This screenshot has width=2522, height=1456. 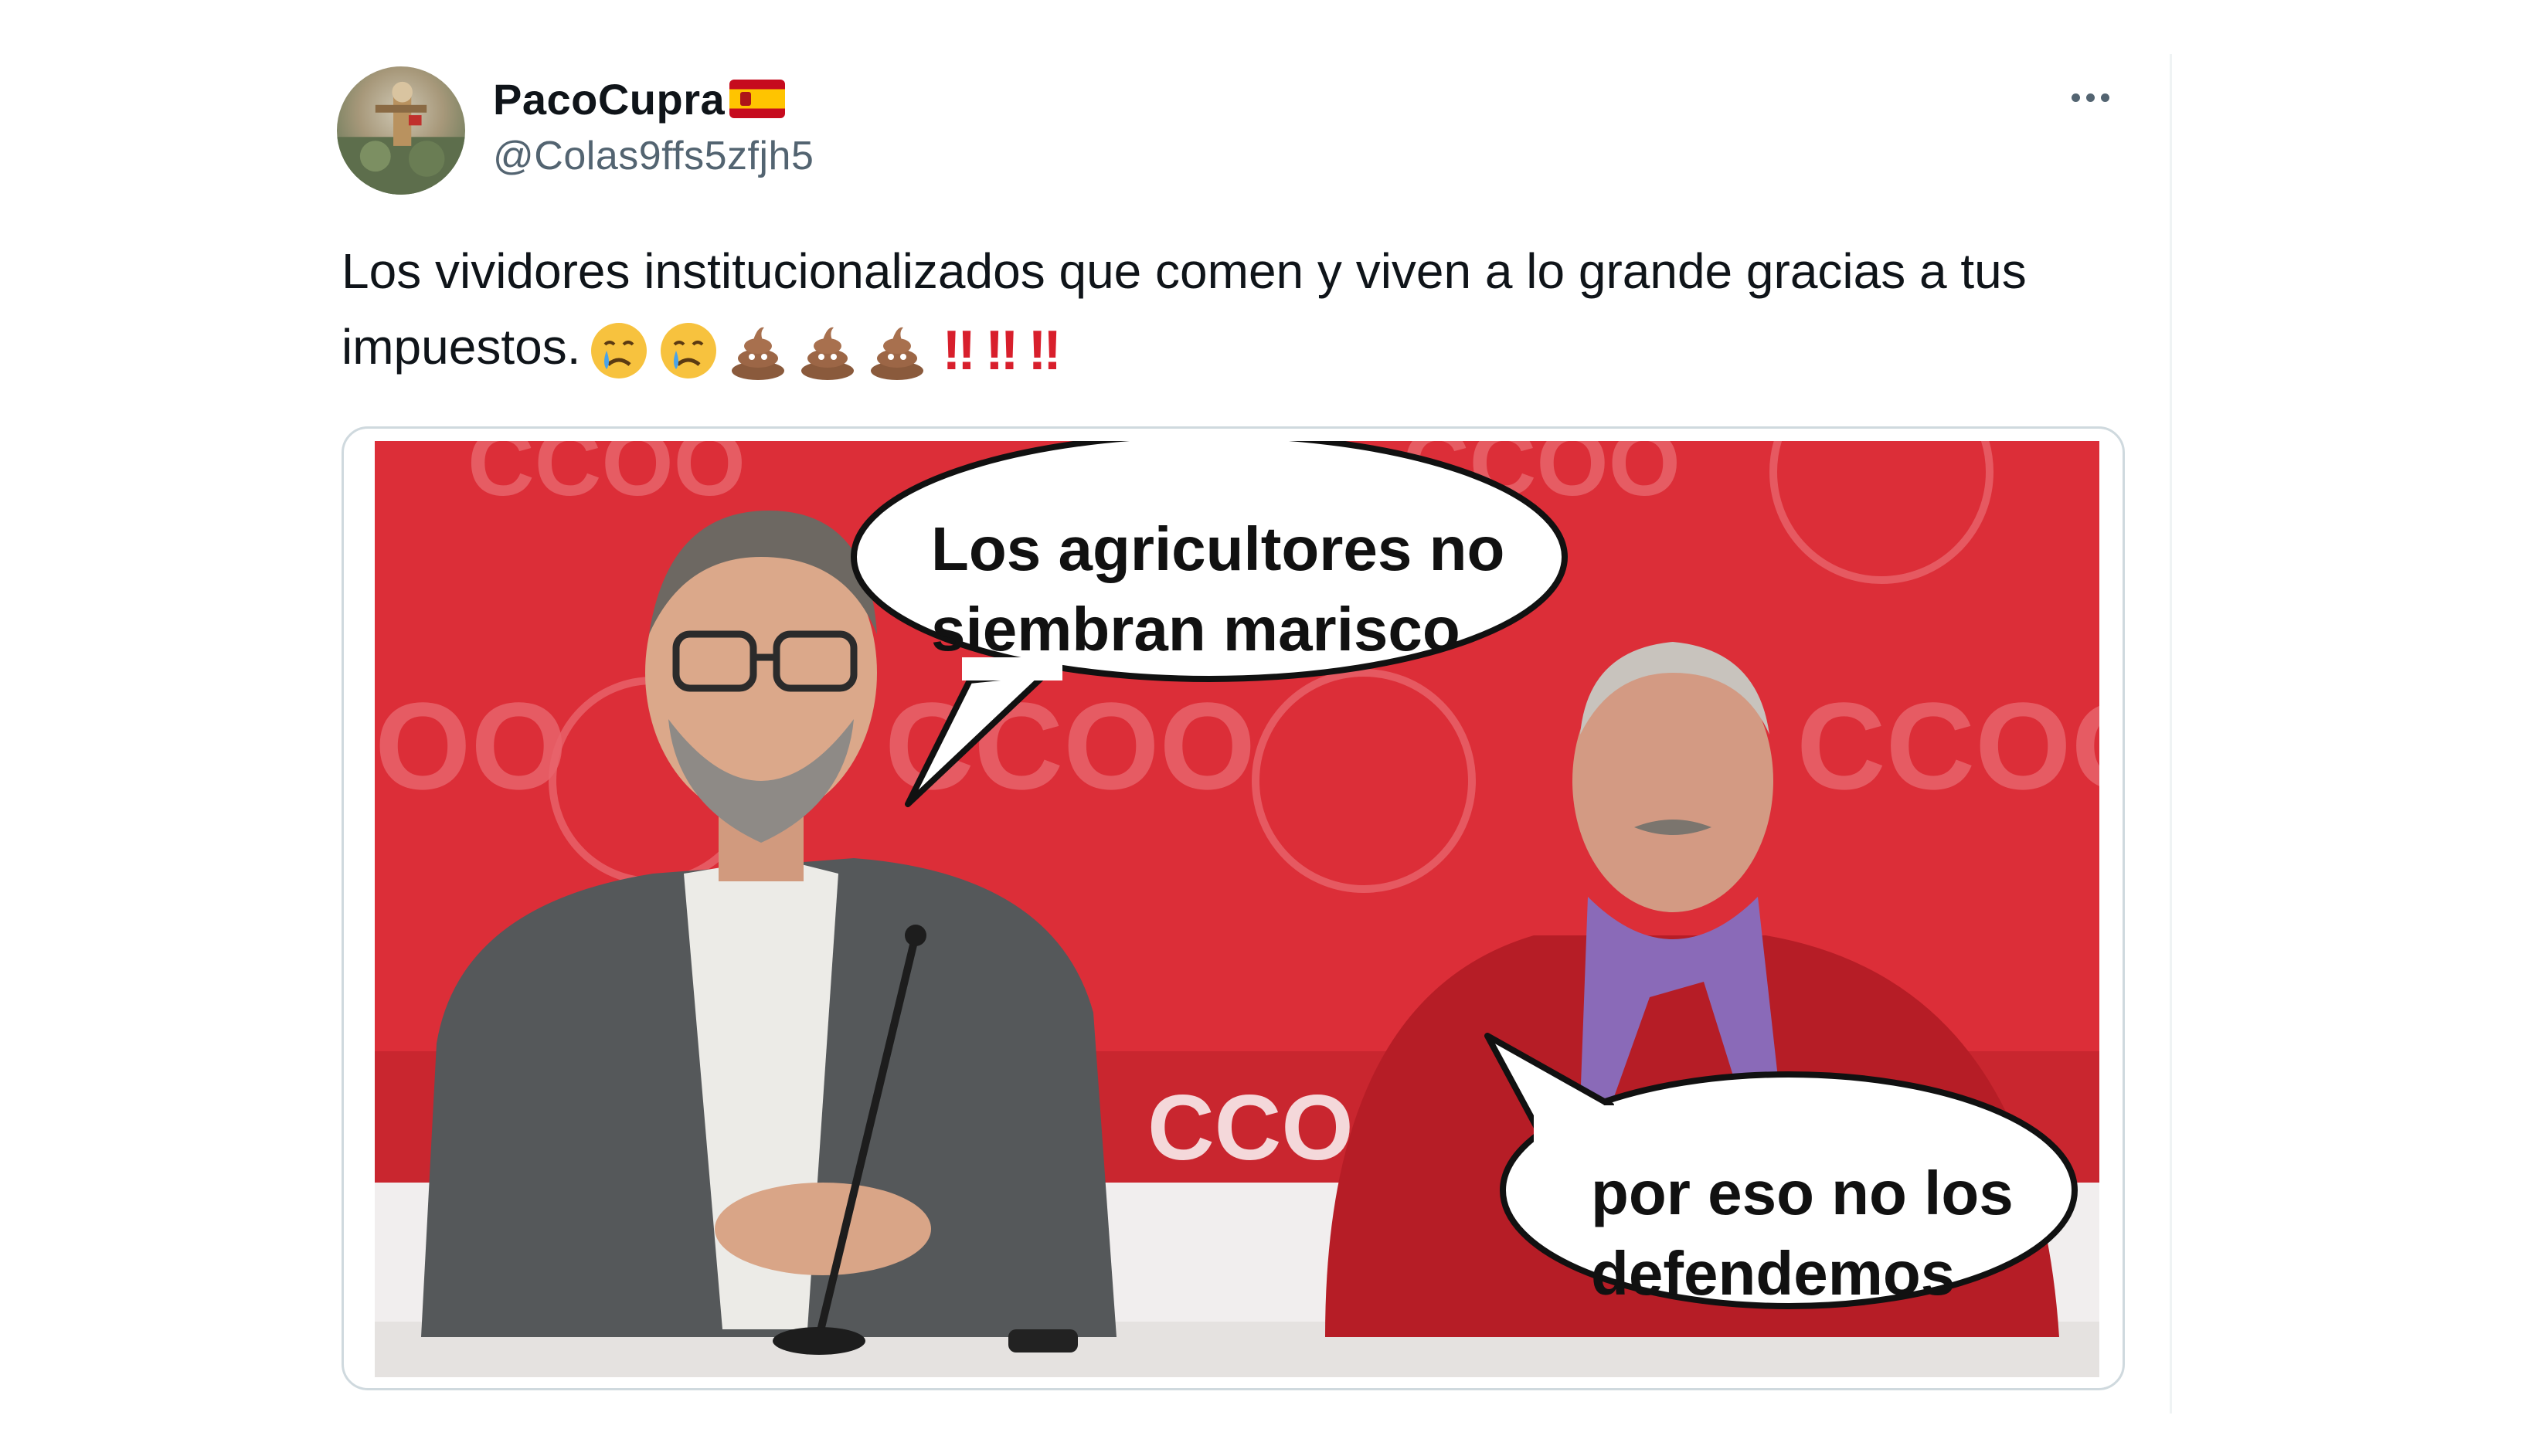 What do you see at coordinates (758, 99) in the screenshot?
I see `spain-flag-icon` at bounding box center [758, 99].